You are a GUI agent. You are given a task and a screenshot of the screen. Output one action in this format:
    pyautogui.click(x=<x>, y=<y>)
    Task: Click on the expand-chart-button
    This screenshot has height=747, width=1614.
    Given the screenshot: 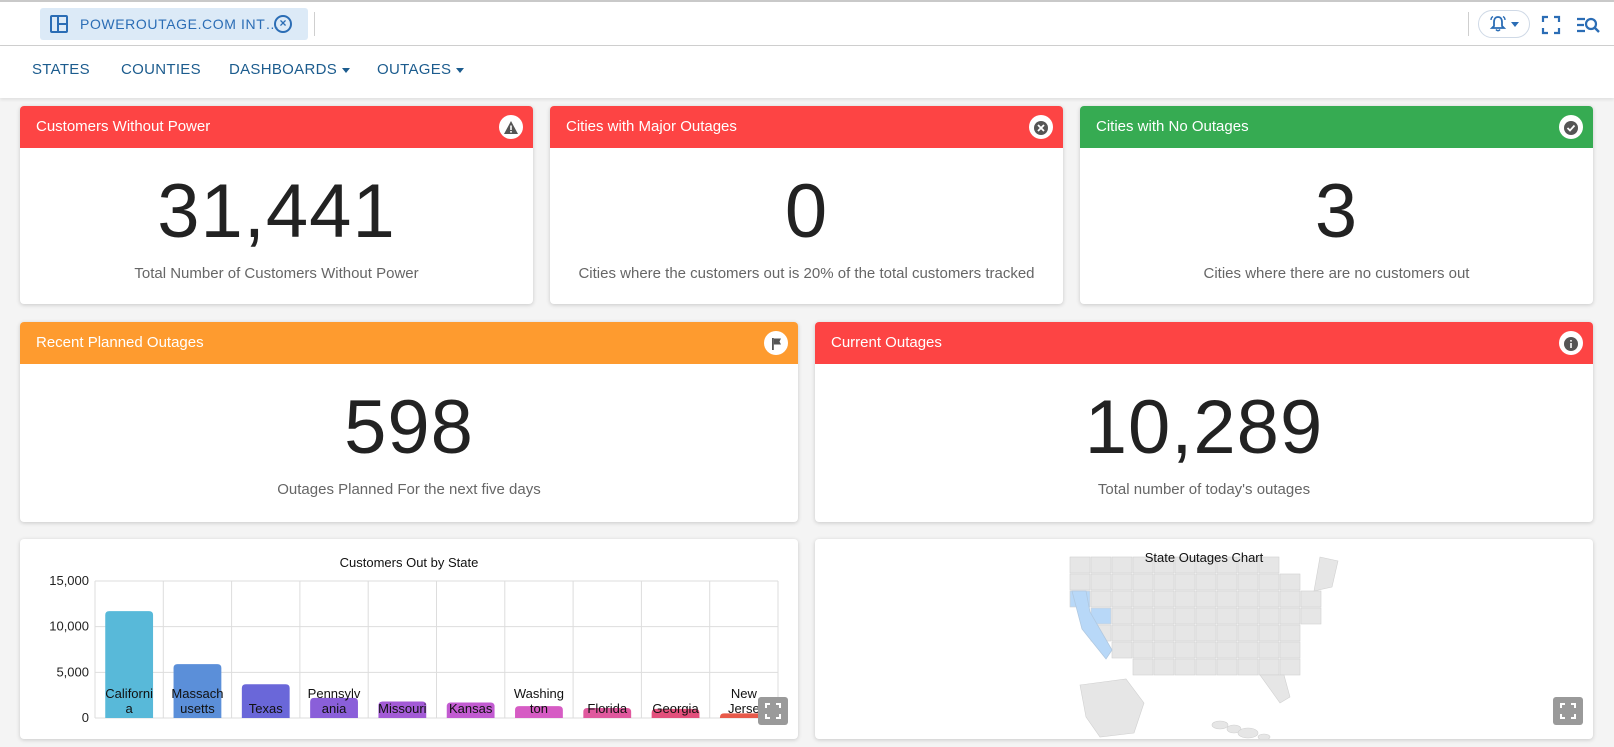 What is the action you would take?
    pyautogui.click(x=773, y=711)
    